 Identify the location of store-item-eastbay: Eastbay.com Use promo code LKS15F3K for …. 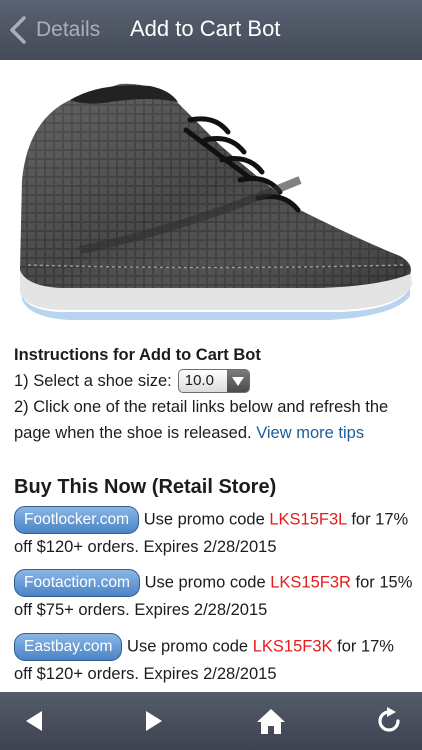
(215, 660).